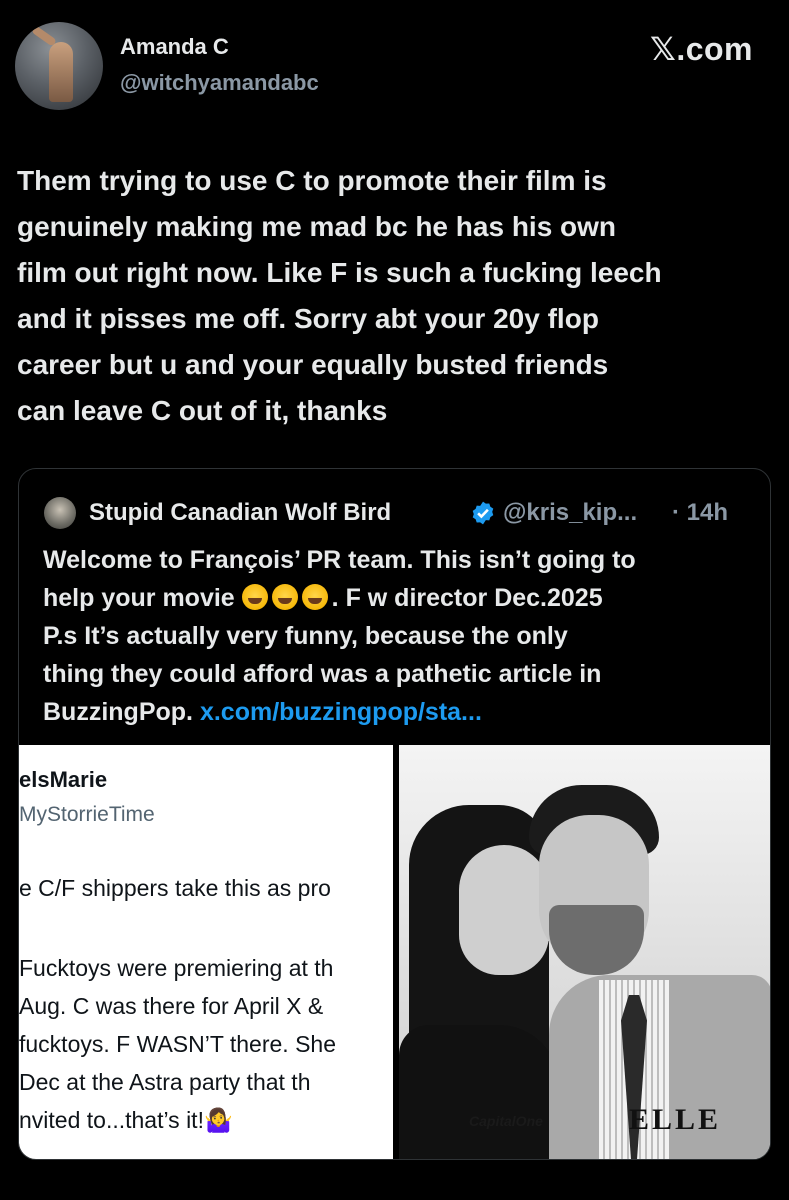 The width and height of the screenshot is (789, 1200). What do you see at coordinates (87, 814) in the screenshot?
I see `screenshot-author-handle: MyStorrieTime` at bounding box center [87, 814].